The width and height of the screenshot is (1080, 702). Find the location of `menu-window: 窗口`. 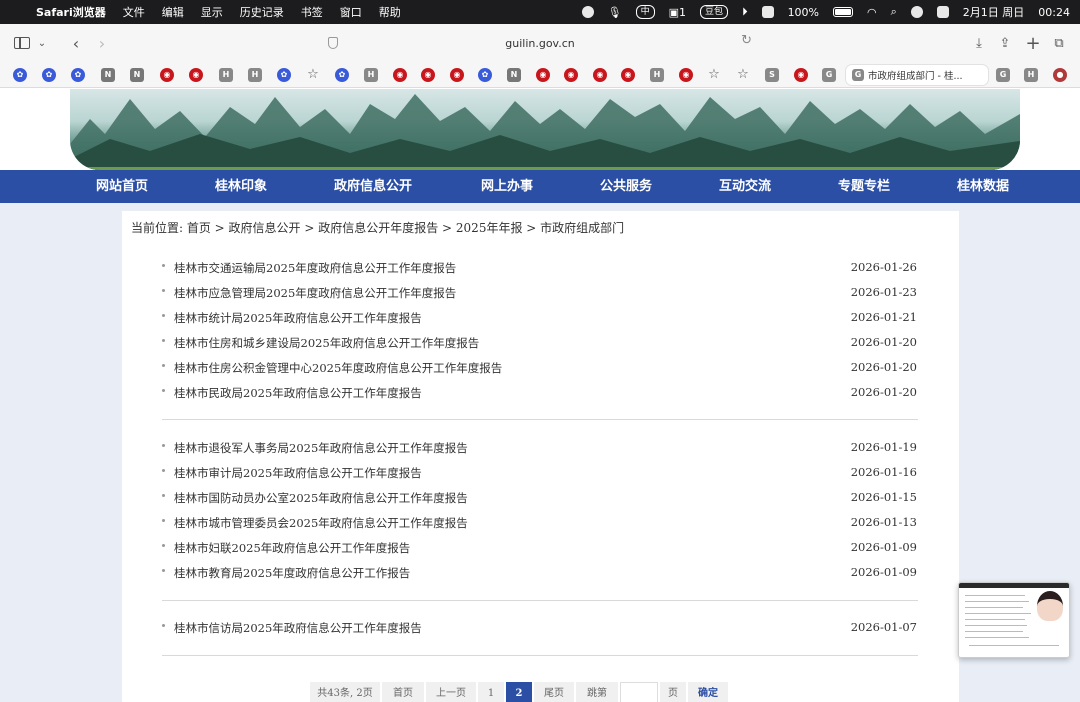

menu-window: 窗口 is located at coordinates (351, 12).